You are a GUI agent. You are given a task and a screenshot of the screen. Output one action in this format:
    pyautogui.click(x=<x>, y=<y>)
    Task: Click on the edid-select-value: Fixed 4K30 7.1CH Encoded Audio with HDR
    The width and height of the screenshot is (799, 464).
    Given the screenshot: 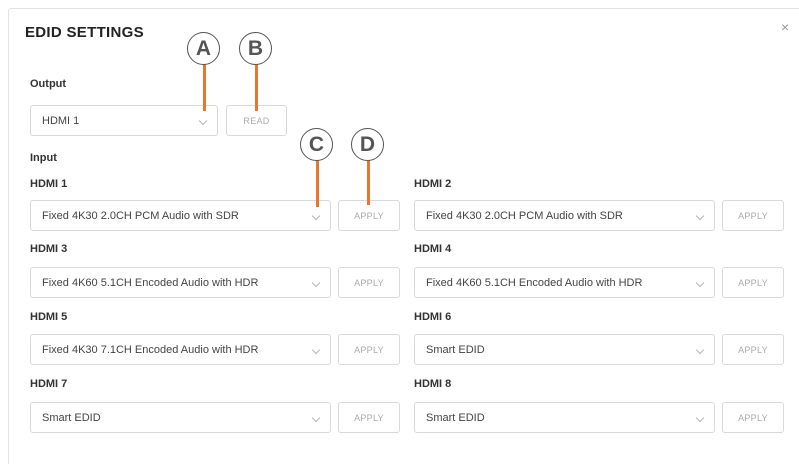 What is the action you would take?
    pyautogui.click(x=150, y=349)
    